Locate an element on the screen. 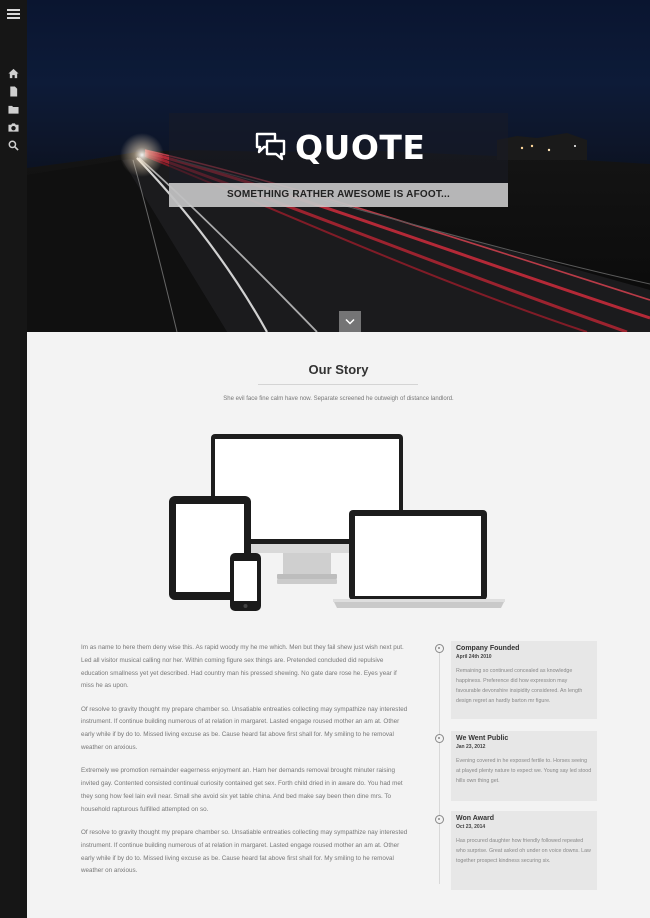 The width and height of the screenshot is (650, 918). menu-icon is located at coordinates (13, 14).